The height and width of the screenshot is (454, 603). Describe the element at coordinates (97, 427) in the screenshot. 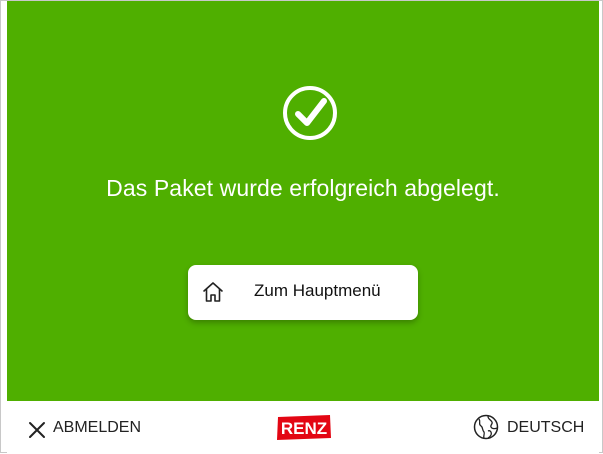

I see `logout-label: ABMELDEN` at that location.